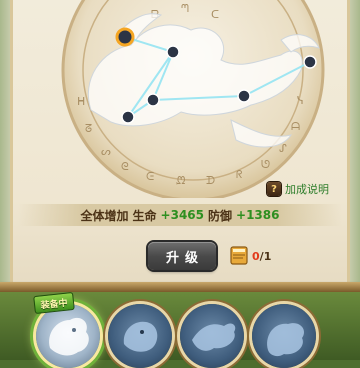  Describe the element at coordinates (300, 100) in the screenshot. I see `svg-text: ᓭ` at that location.